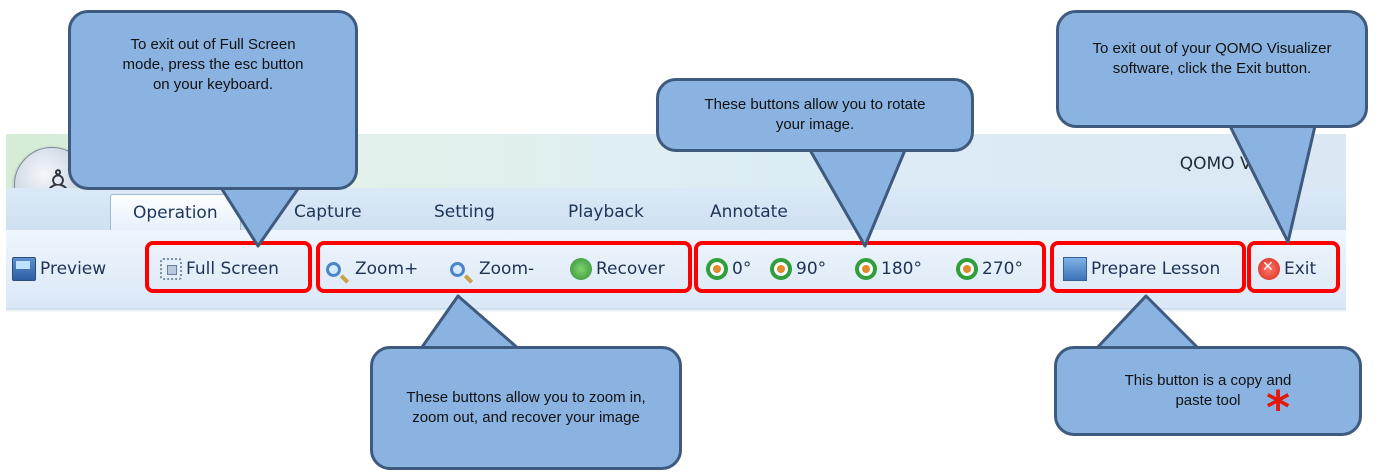 The height and width of the screenshot is (473, 1378). Describe the element at coordinates (1278, 408) in the screenshot. I see `asterisk-mark: *` at that location.